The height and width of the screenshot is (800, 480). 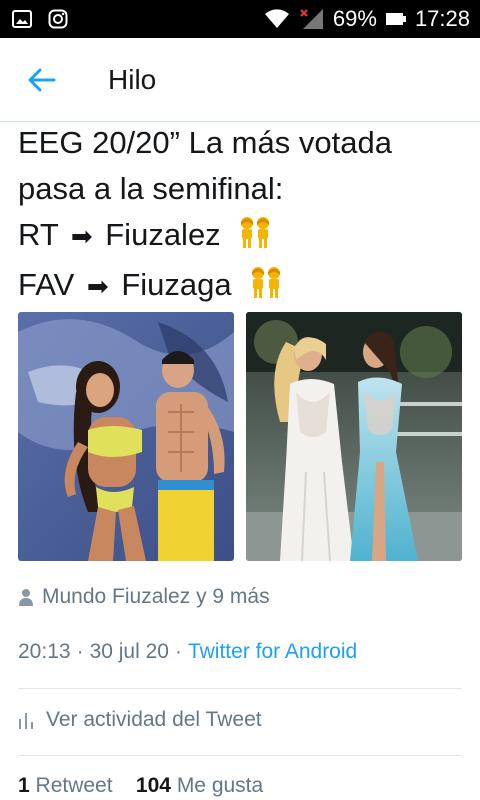 I want to click on like-label: Me gusta, so click(x=220, y=785).